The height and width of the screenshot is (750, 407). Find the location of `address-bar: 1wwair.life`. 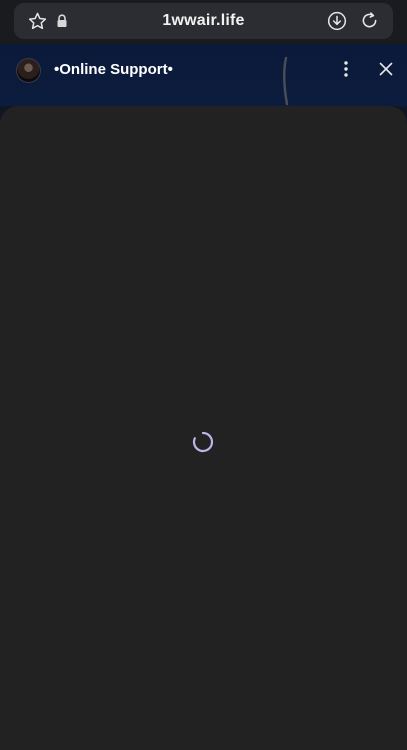

address-bar: 1wwair.life is located at coordinates (203, 21).